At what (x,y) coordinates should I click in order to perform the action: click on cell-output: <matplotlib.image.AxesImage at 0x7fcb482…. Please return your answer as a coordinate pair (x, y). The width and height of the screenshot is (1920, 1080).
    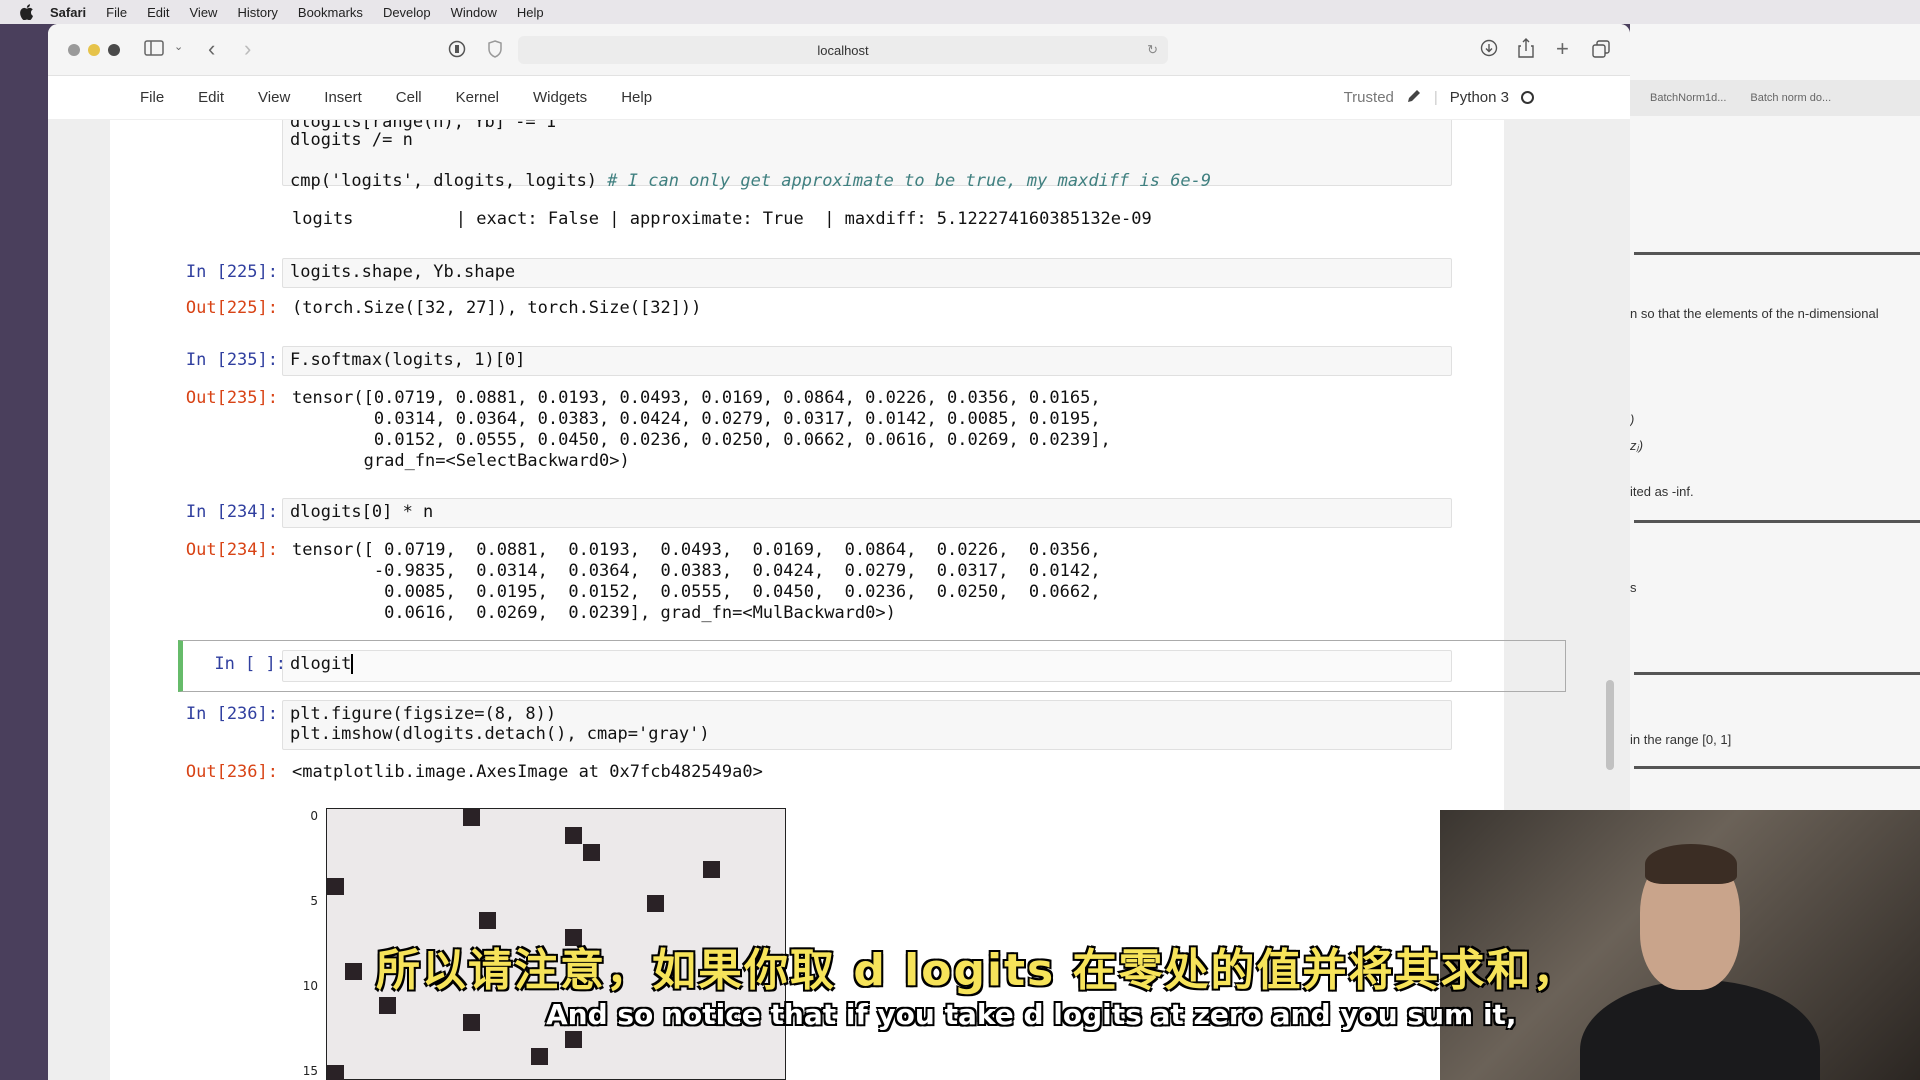
    Looking at the image, I should click on (527, 772).